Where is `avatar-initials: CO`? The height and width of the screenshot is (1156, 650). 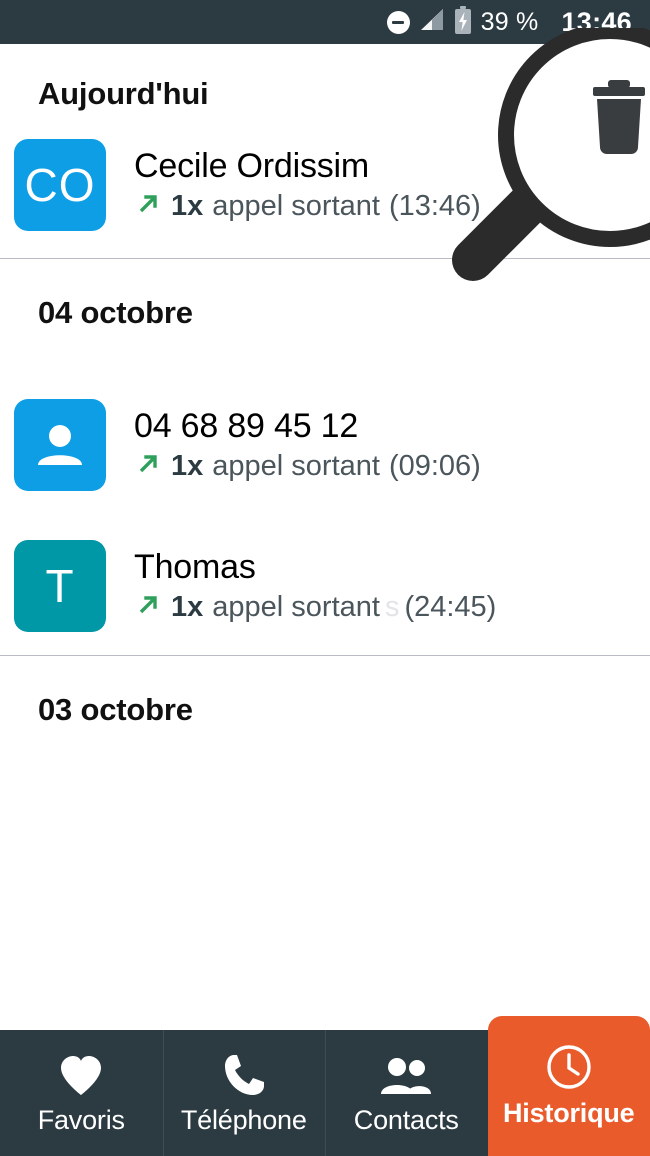 avatar-initials: CO is located at coordinates (60, 185).